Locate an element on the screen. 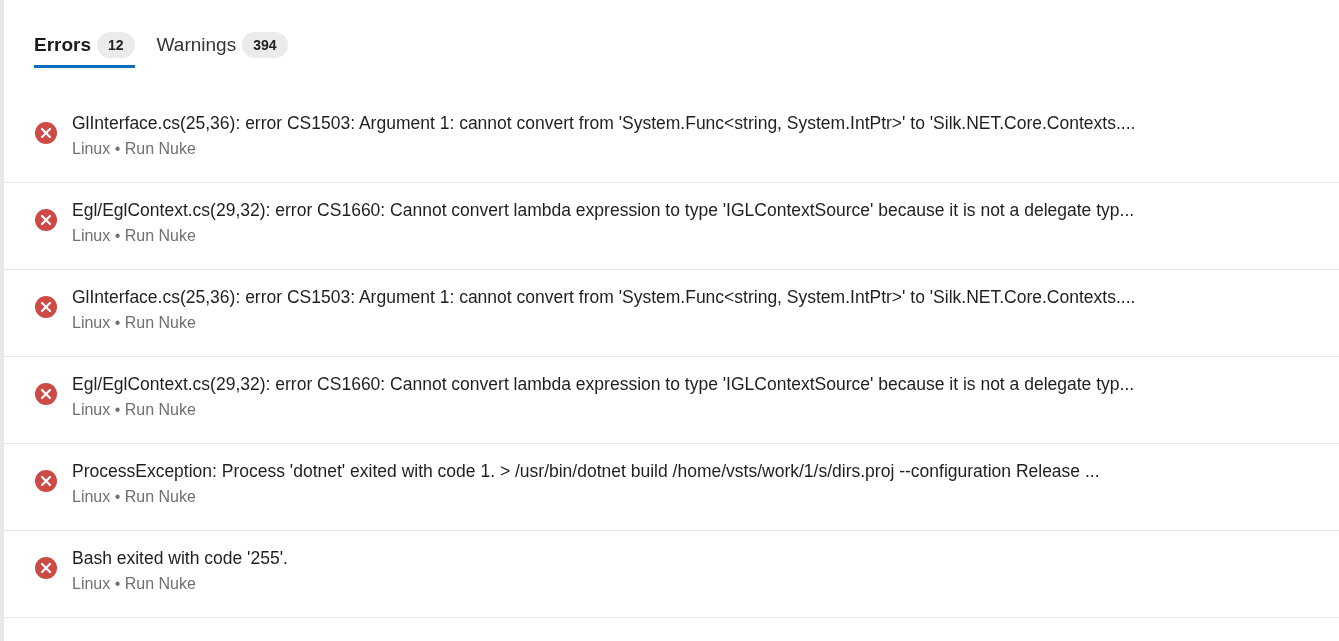 The image size is (1339, 641). tab: Errors 12 is located at coordinates (84, 46).